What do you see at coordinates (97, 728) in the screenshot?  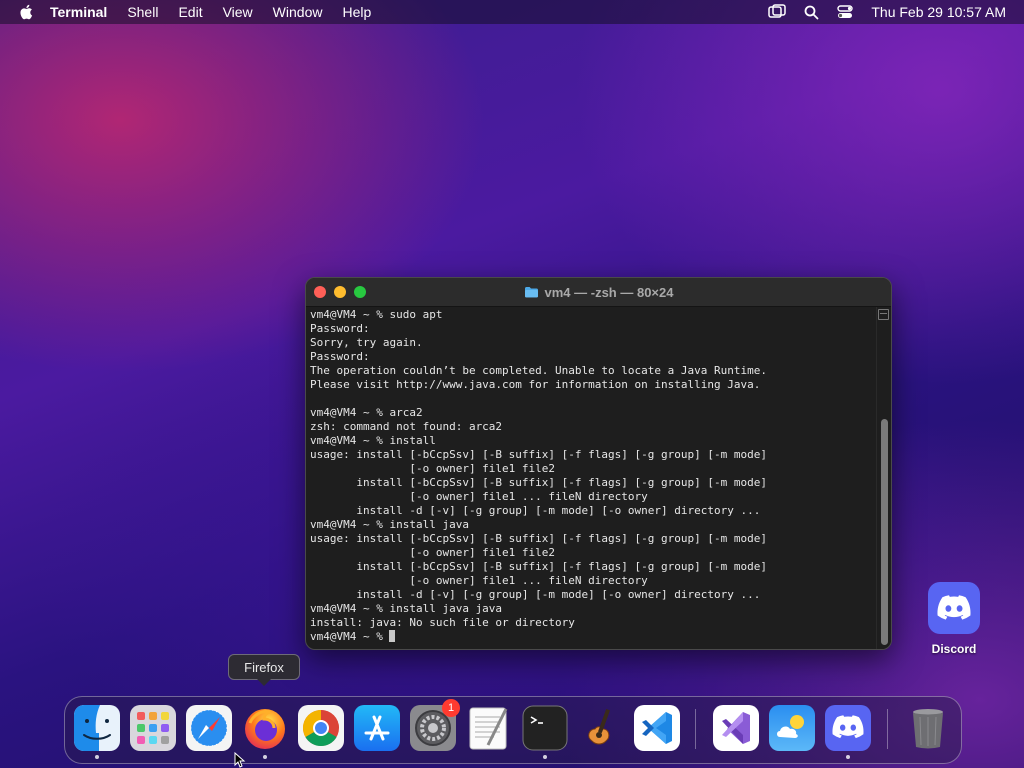 I see `finder-icon` at bounding box center [97, 728].